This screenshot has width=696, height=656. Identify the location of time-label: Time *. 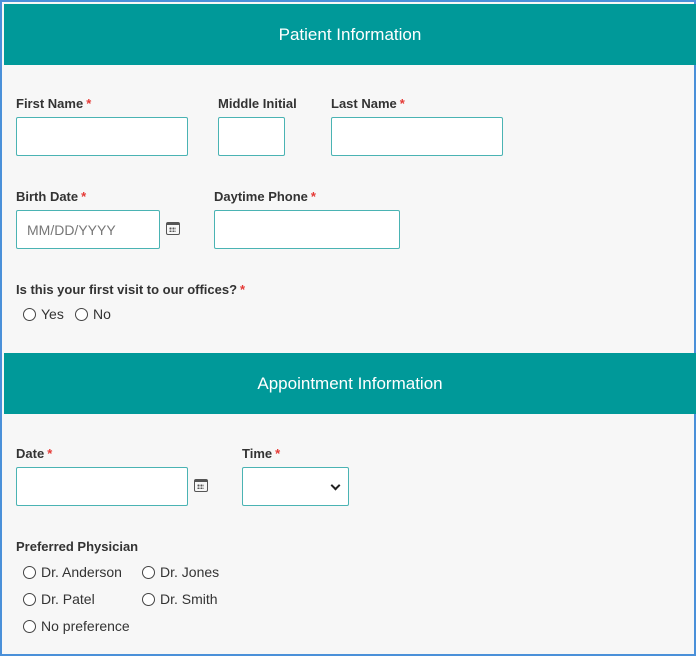
(261, 453).